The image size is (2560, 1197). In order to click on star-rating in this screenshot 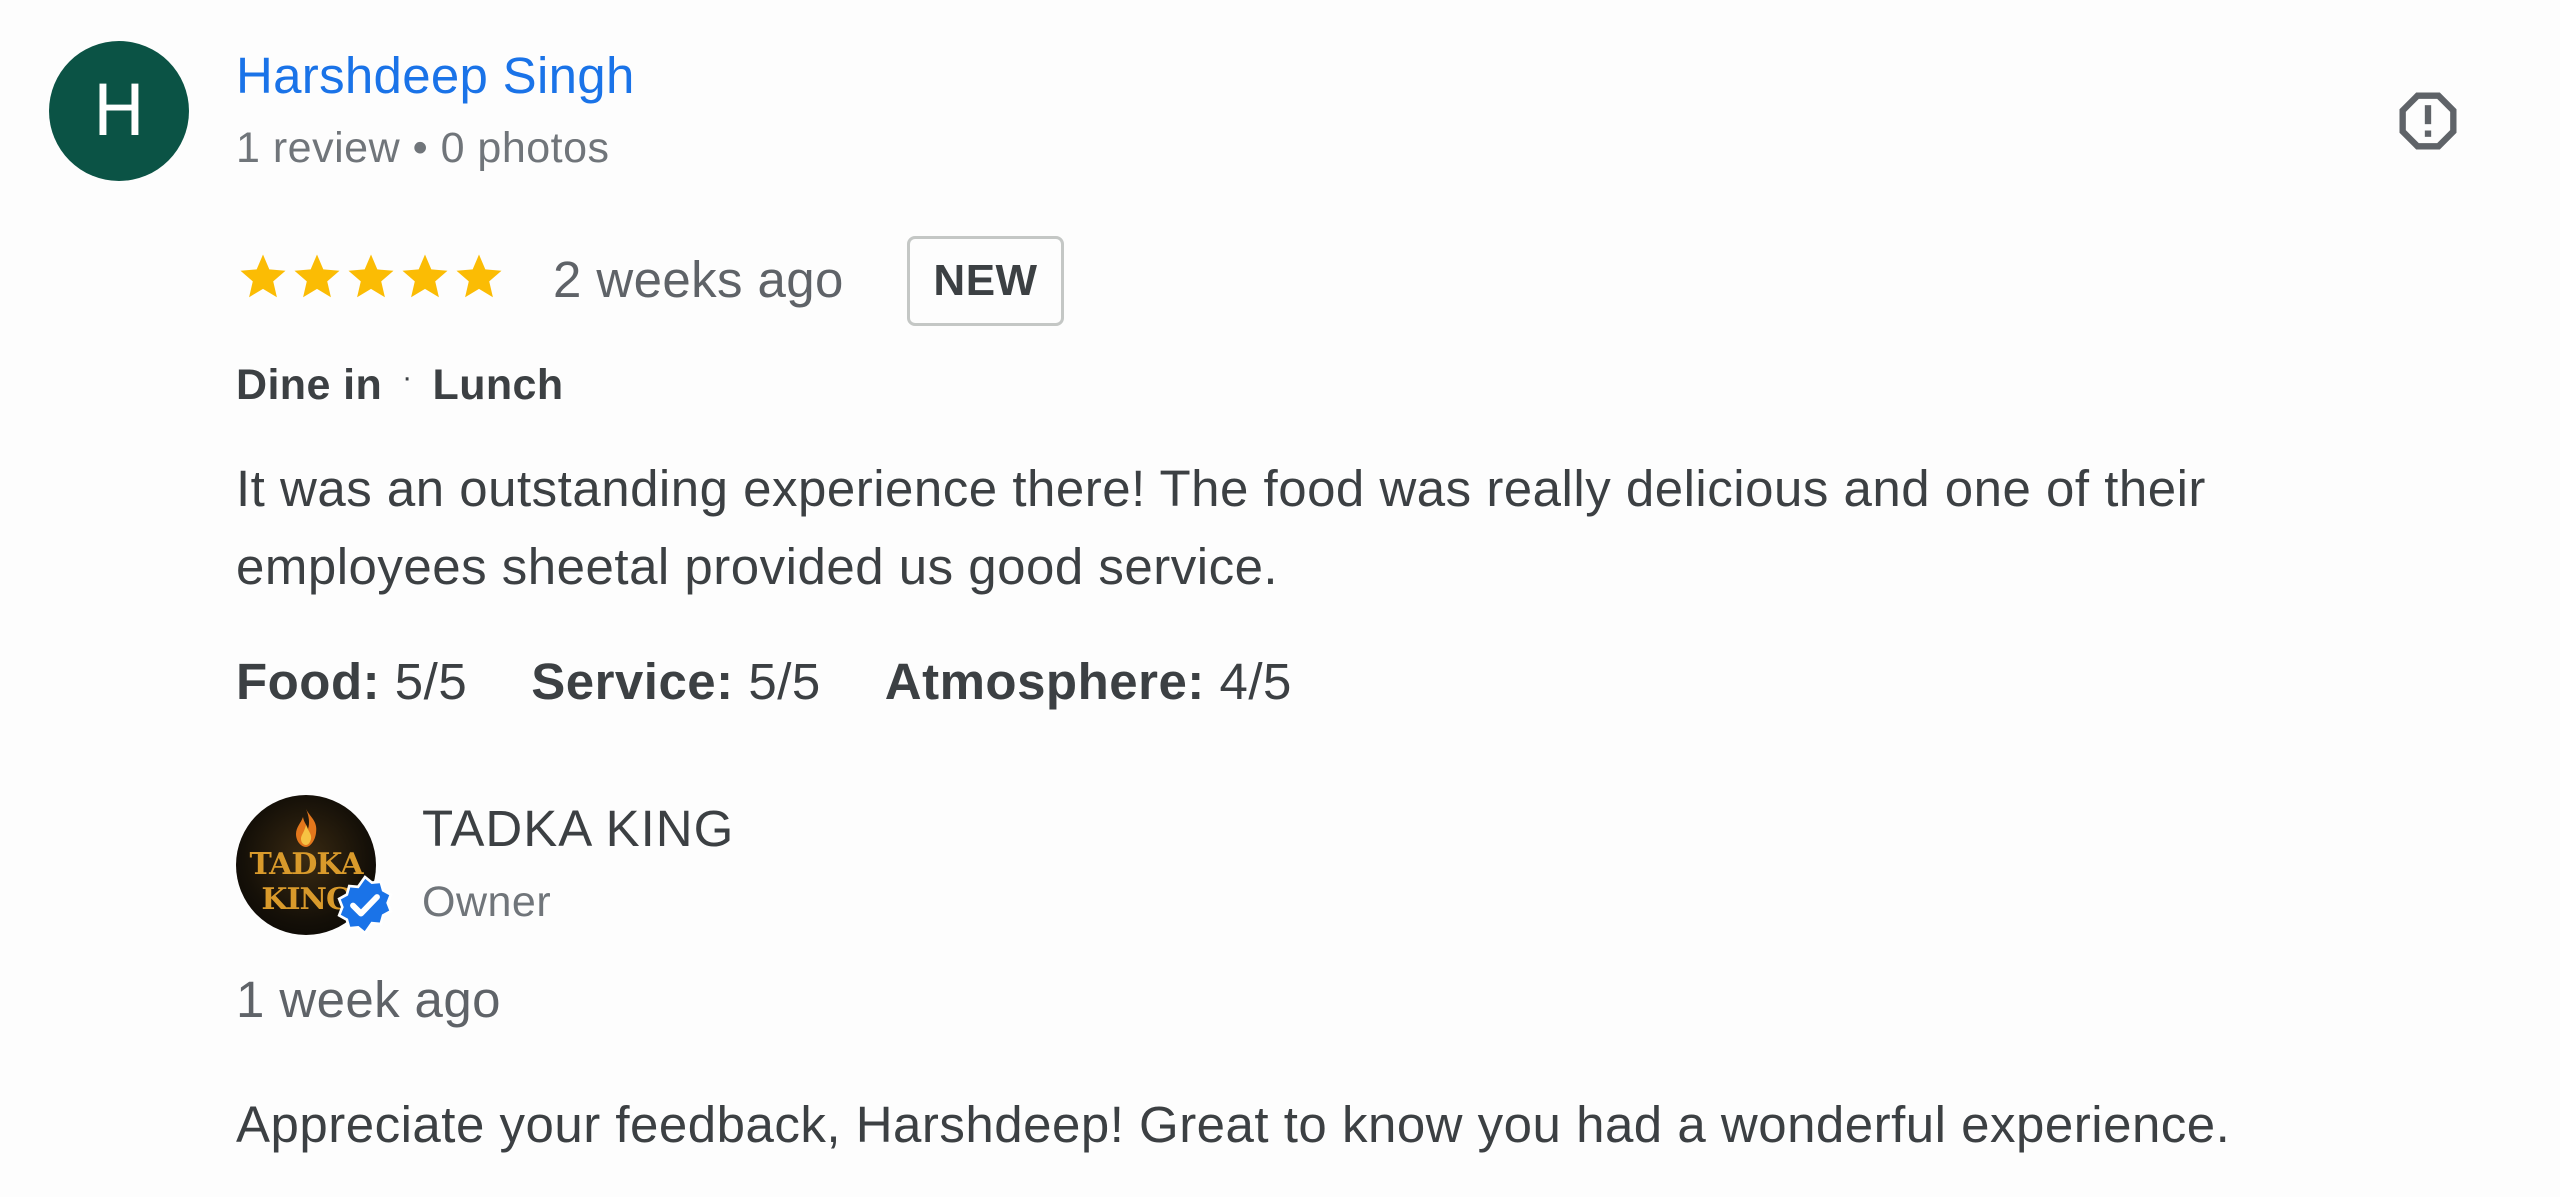, I will do `click(371, 277)`.